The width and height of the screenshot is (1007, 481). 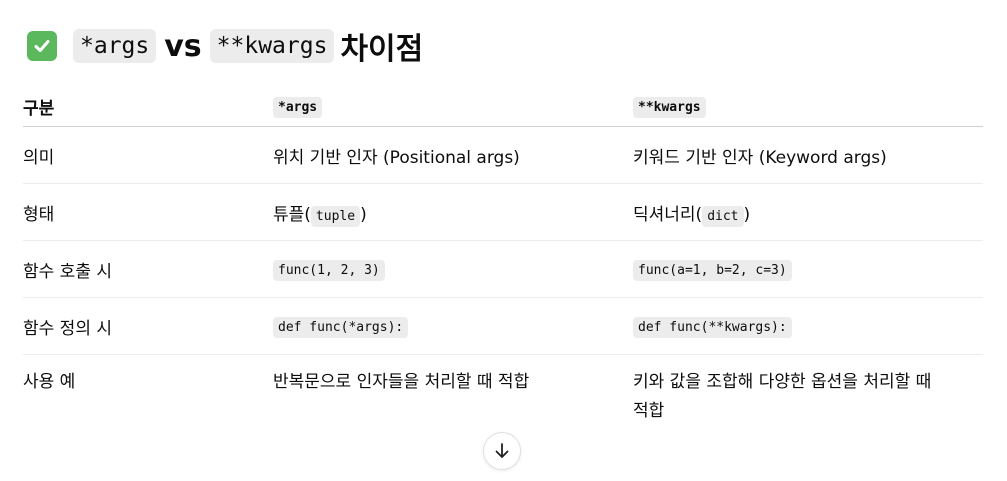 What do you see at coordinates (382, 49) in the screenshot?
I see `heading-suffix: 차이점` at bounding box center [382, 49].